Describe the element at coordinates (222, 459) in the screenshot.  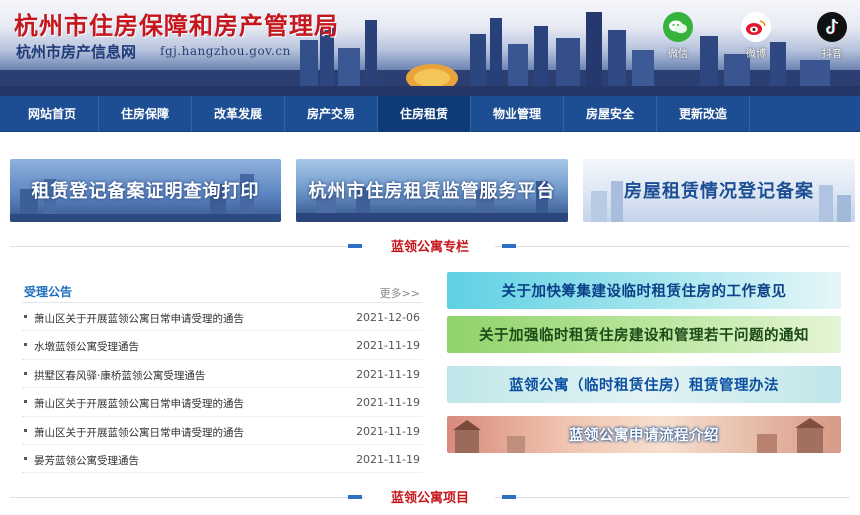
I see `notice-item: 晏芳蓝领公寓受理通告 2021-11-19` at that location.